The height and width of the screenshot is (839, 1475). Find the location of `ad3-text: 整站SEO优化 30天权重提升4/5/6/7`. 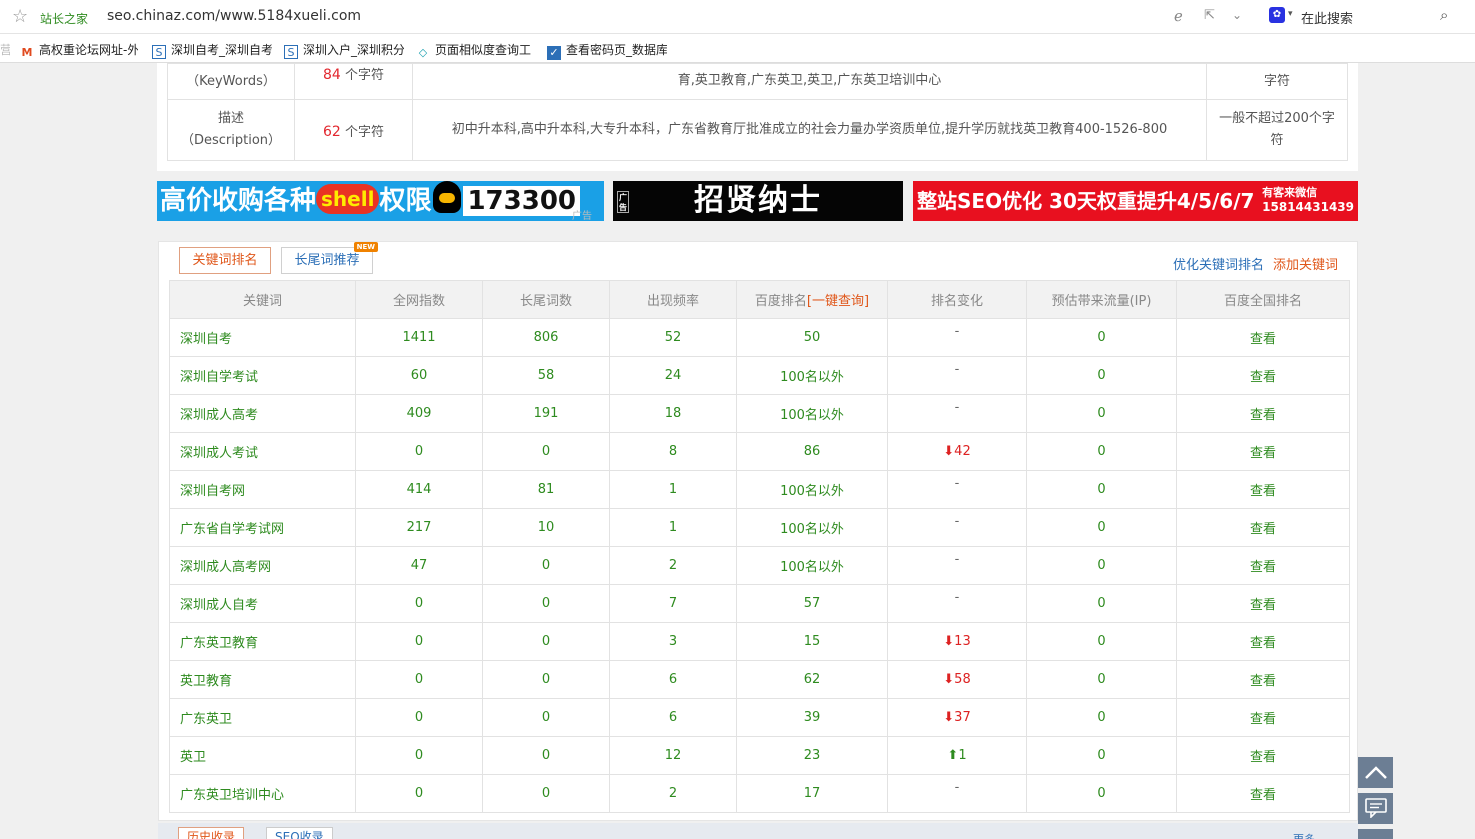

ad3-text: 整站SEO优化 30天权重提升4/5/6/7 is located at coordinates (1086, 201).